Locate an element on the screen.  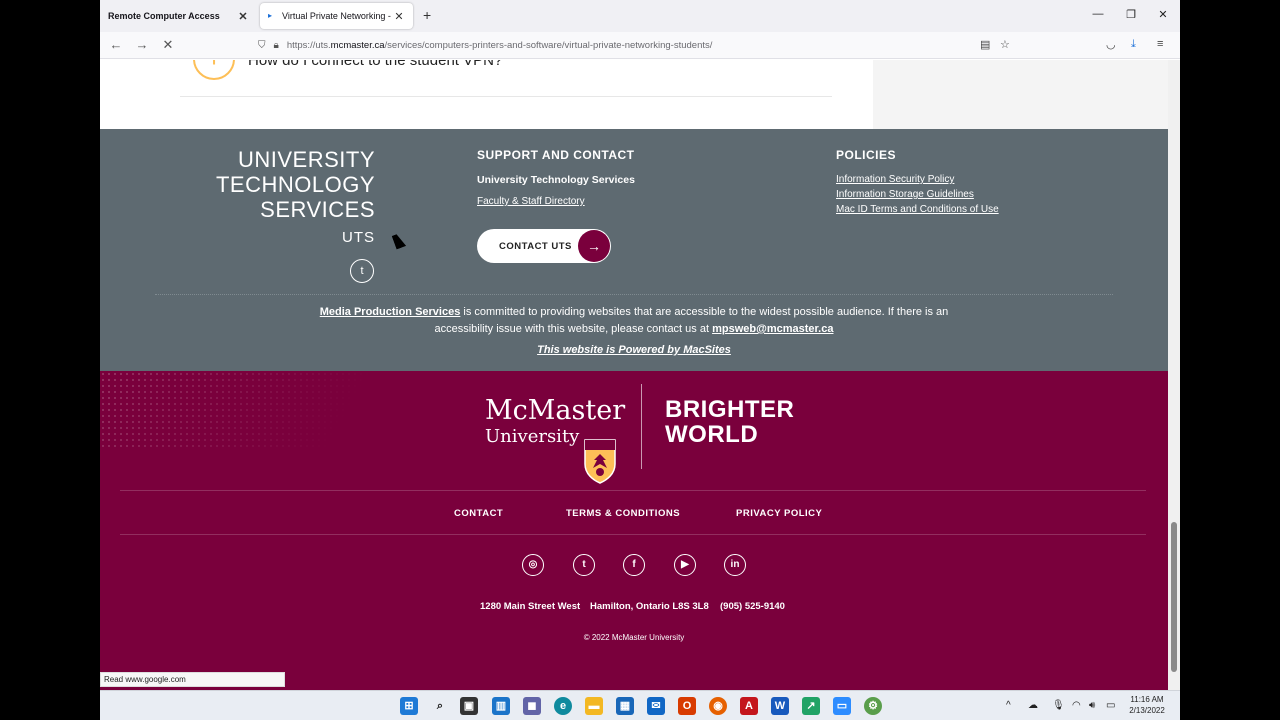
search-icon: ⌕ is located at coordinates (440, 706).